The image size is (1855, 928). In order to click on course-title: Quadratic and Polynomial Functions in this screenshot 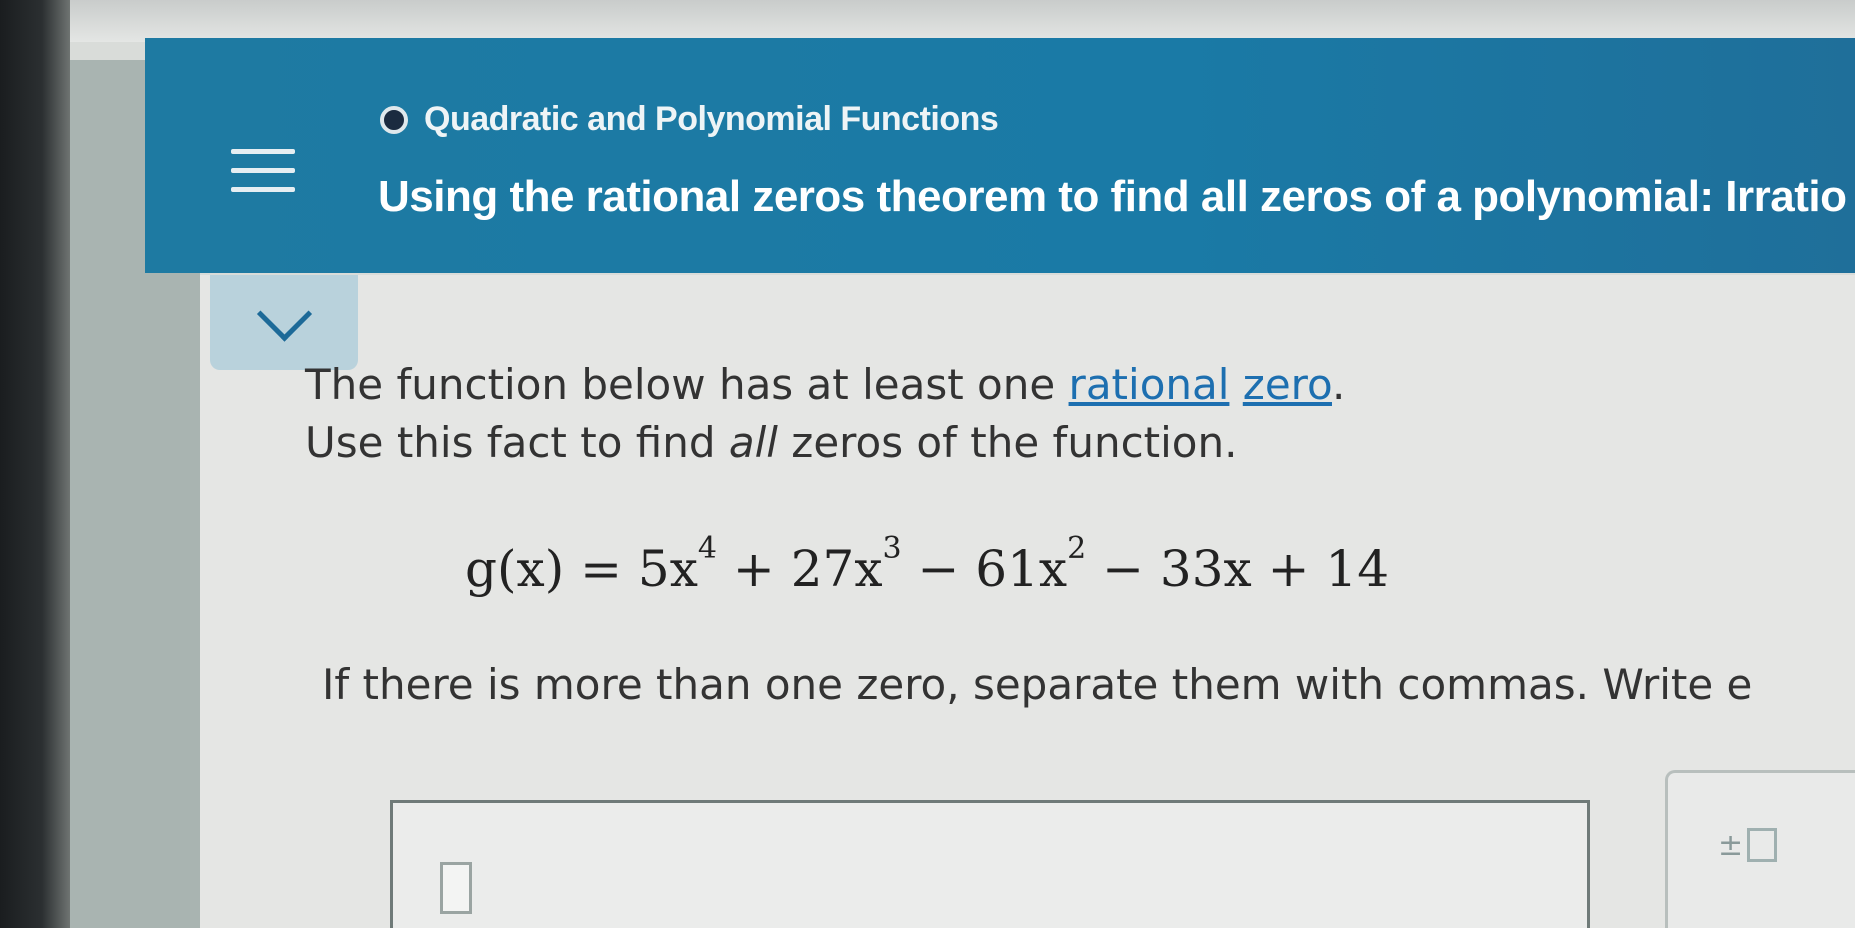, I will do `click(711, 119)`.